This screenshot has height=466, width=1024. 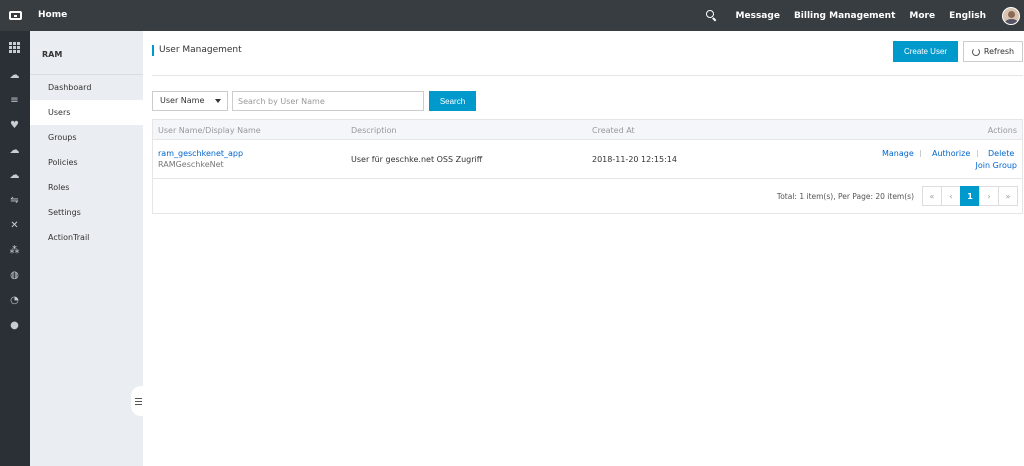 I want to click on database-icon: ≡, so click(x=14, y=100).